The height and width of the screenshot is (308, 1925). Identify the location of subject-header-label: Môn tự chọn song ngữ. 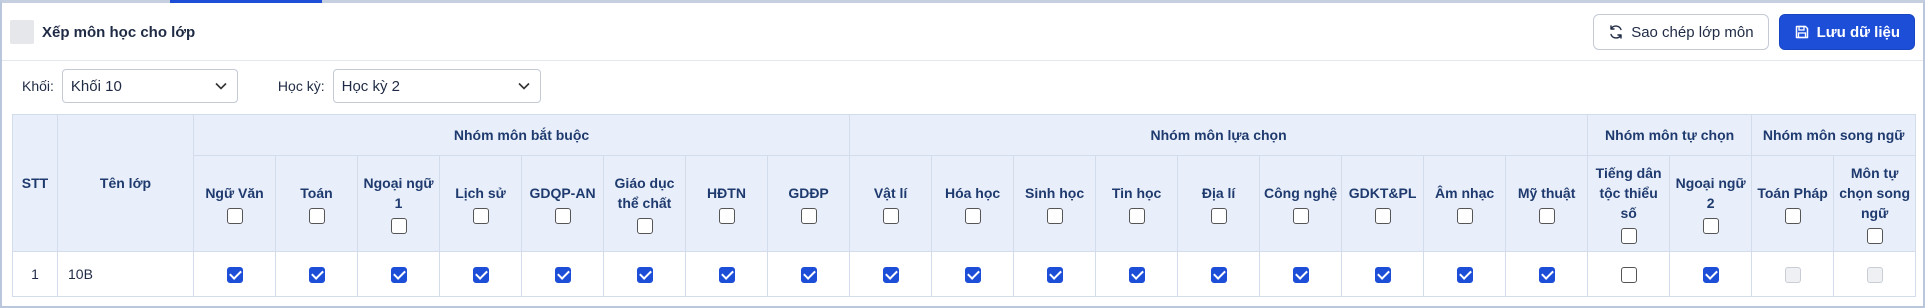
(1874, 192).